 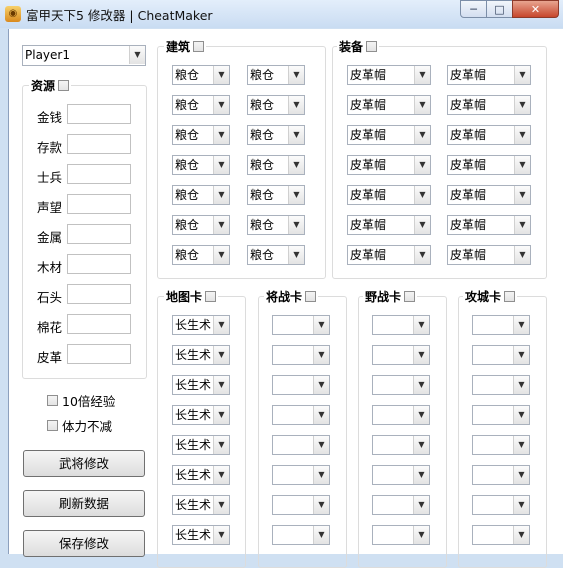 What do you see at coordinates (81, 400) in the screenshot?
I see `exp10-option: 10倍经验` at bounding box center [81, 400].